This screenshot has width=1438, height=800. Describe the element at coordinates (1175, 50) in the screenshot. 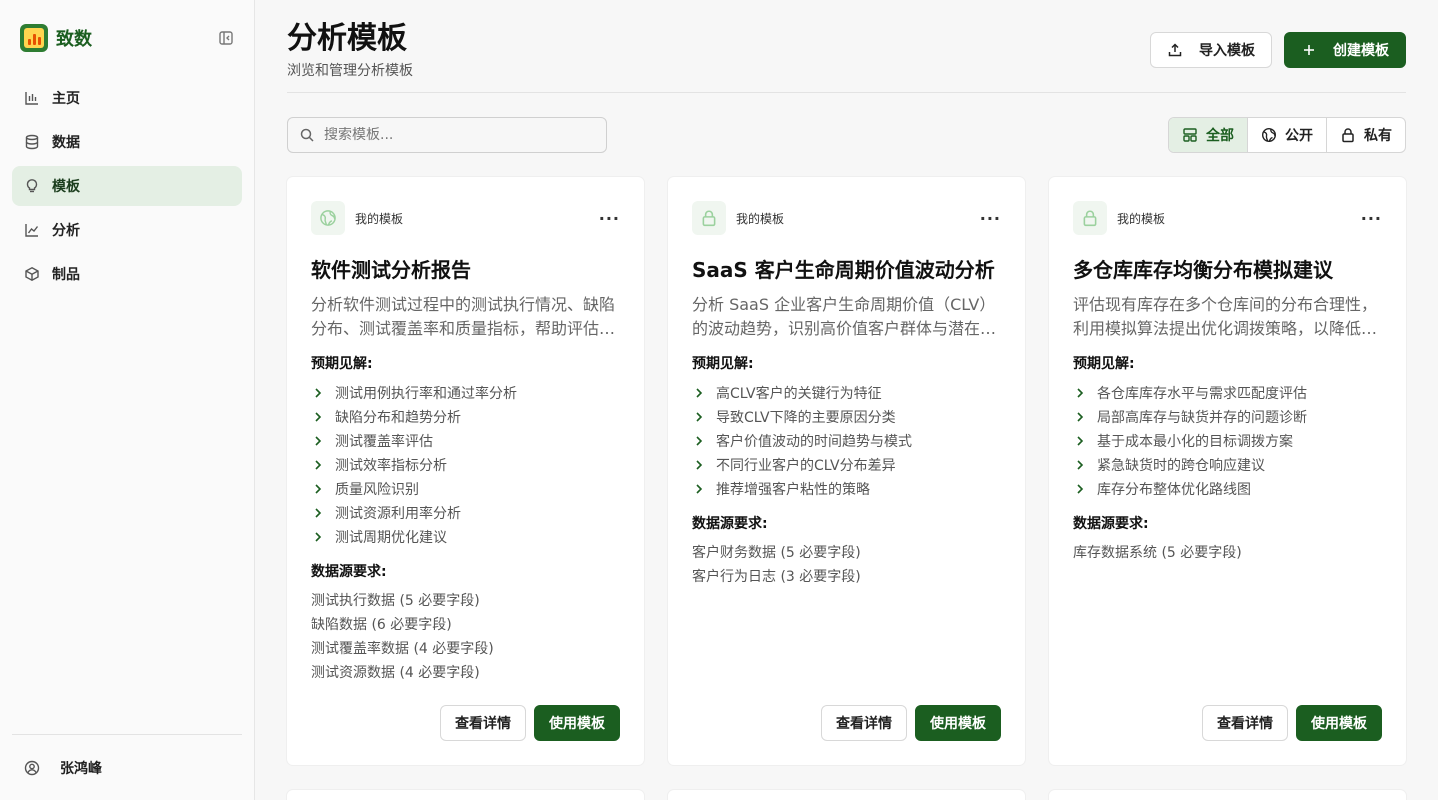

I see `upload-icon` at that location.